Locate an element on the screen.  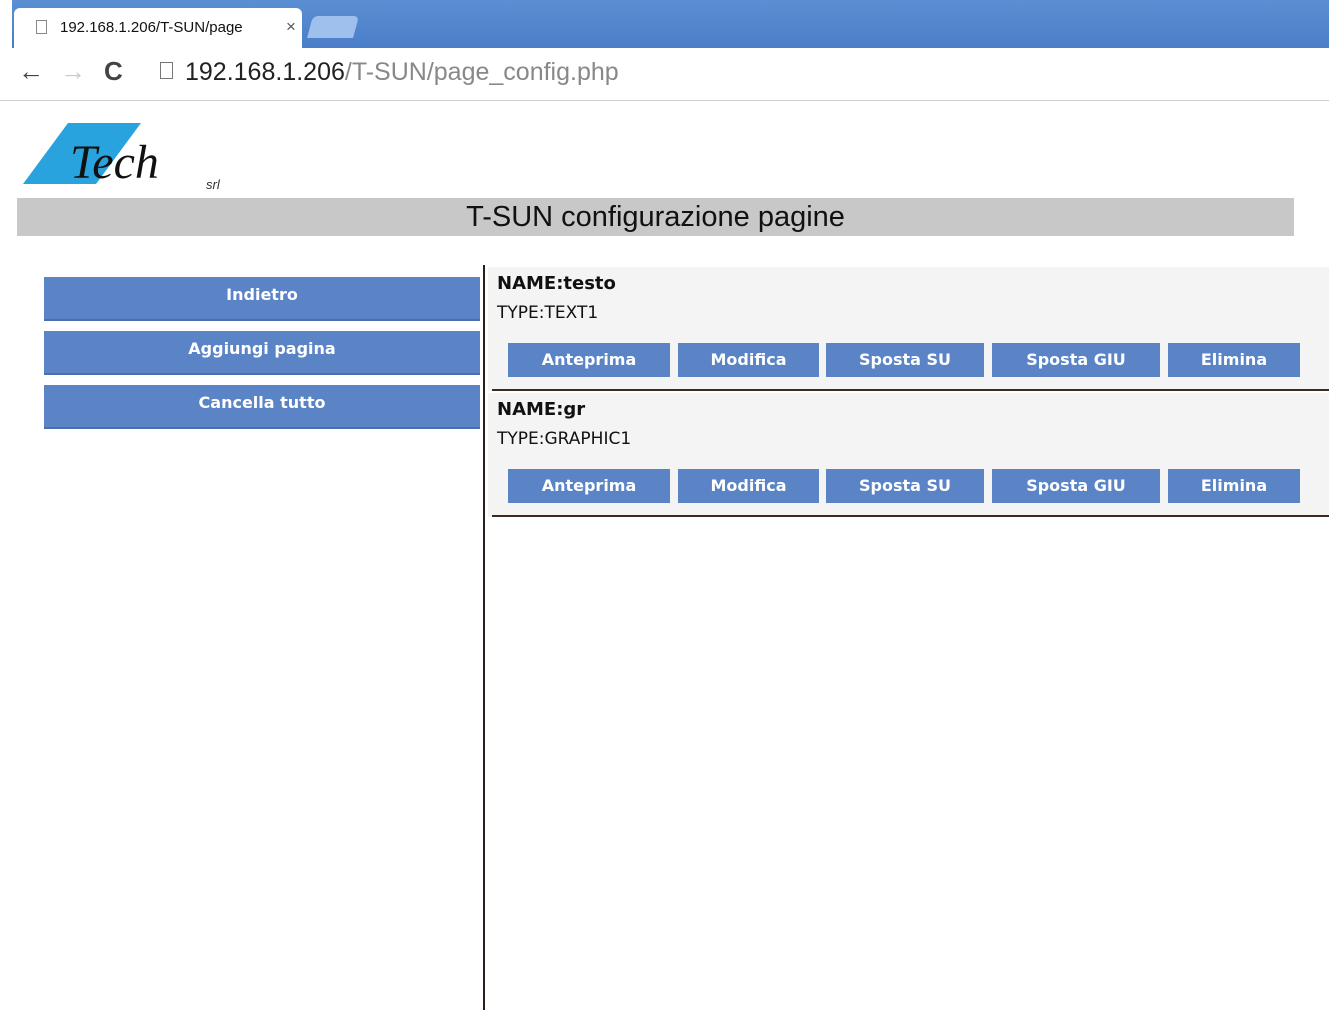
record-type: TYPE:TEXT1 is located at coordinates (548, 313).